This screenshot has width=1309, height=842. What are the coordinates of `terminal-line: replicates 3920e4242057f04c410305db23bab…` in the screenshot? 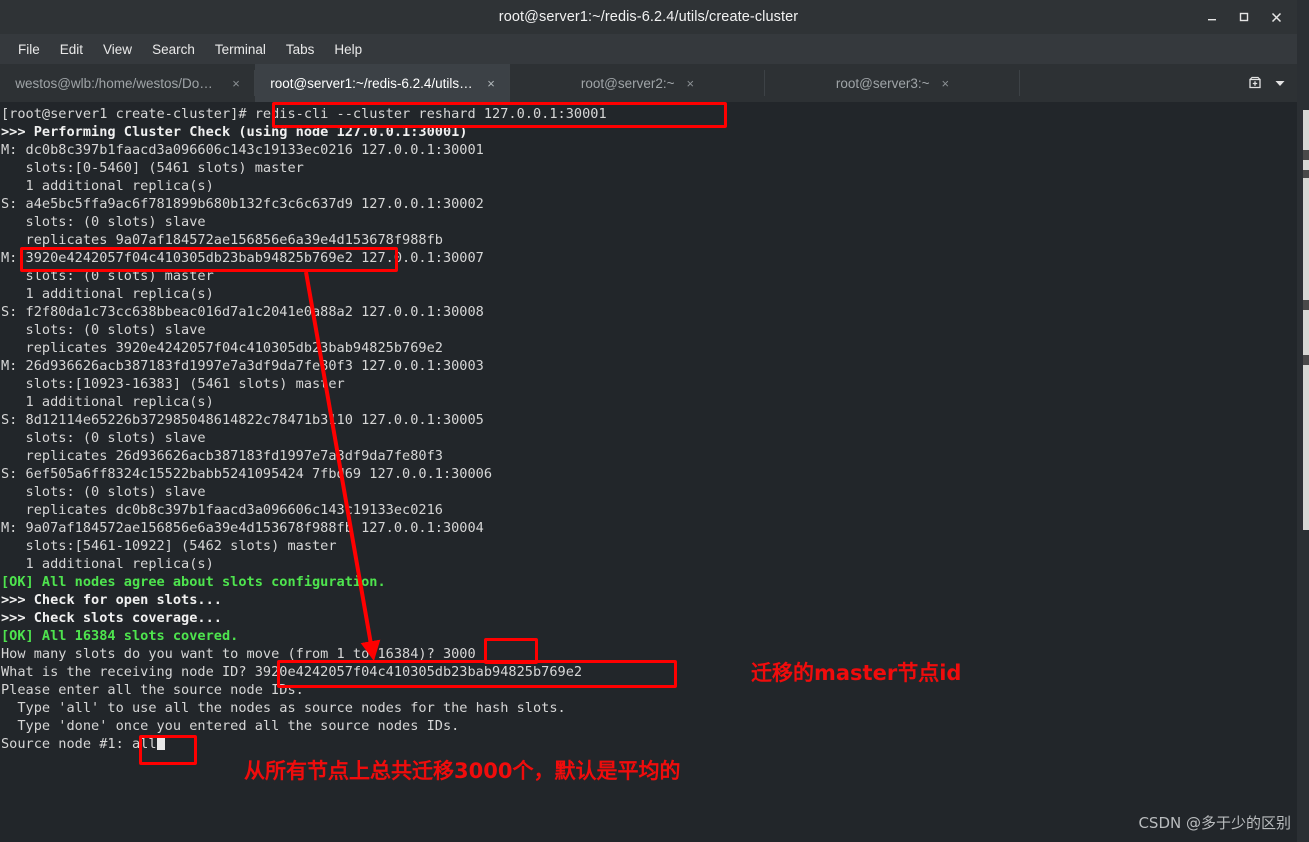 It's located at (222, 348).